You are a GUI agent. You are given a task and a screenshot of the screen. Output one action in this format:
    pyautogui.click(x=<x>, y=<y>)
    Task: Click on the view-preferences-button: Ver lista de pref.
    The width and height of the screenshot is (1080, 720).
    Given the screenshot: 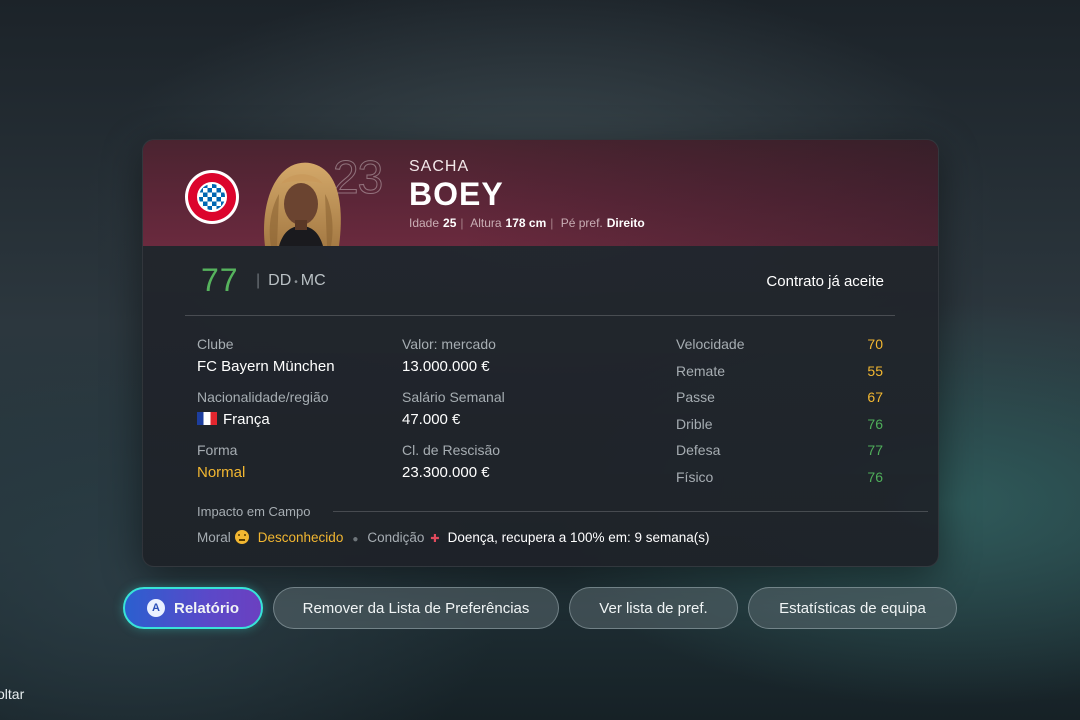 What is the action you would take?
    pyautogui.click(x=653, y=608)
    